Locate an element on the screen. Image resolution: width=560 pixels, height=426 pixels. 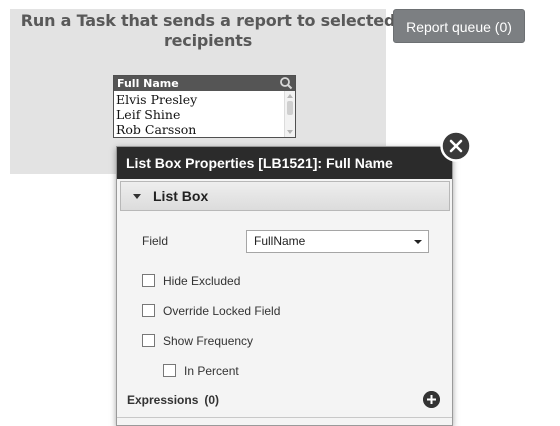
in-percent-checkbox is located at coordinates (169, 370).